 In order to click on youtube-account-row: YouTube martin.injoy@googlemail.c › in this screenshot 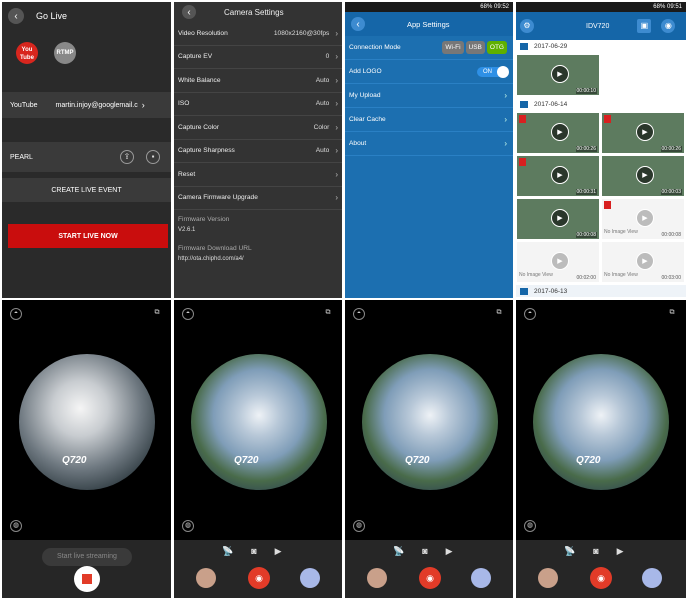, I will do `click(86, 105)`.